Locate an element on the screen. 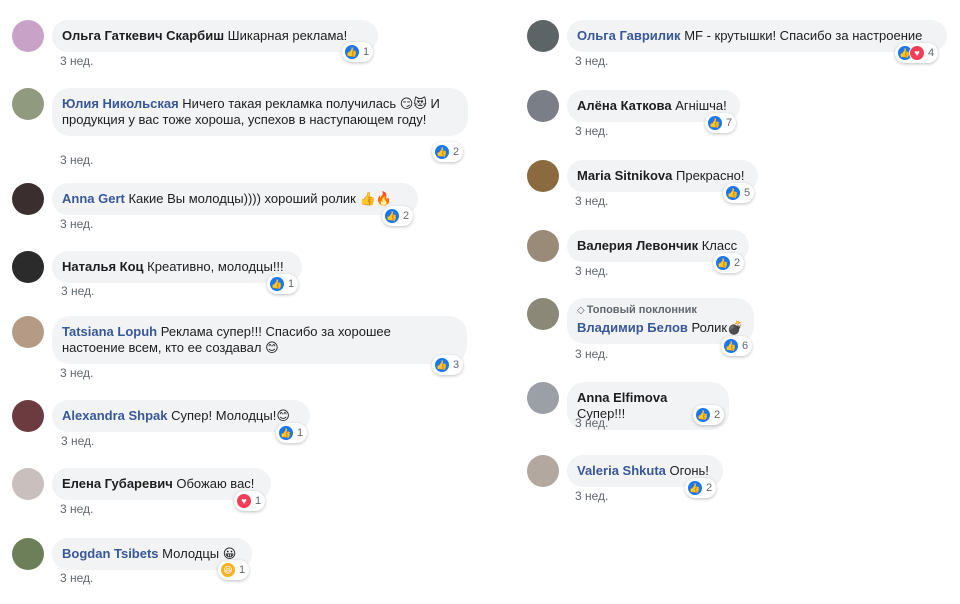  comment-item: Алёна Каткова Агнішча! 👍 7 3 нед. is located at coordinates (737, 115).